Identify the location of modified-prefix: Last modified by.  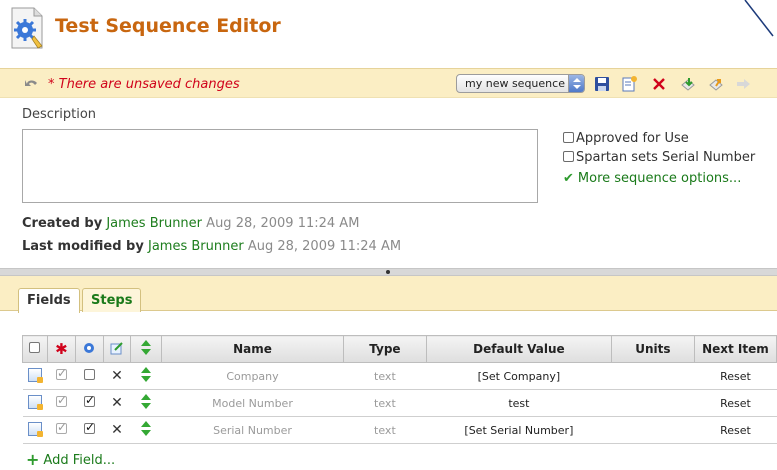
(83, 246).